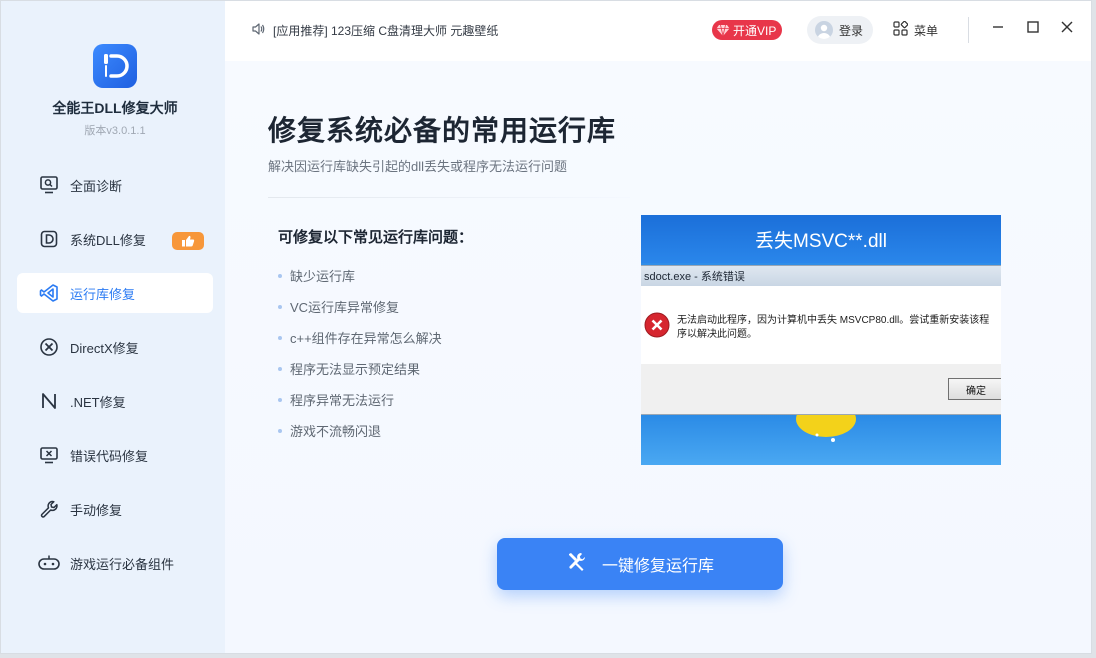 This screenshot has height=658, width=1096. Describe the element at coordinates (442, 130) in the screenshot. I see `page-title: 修复系统必备的常用运行库` at that location.